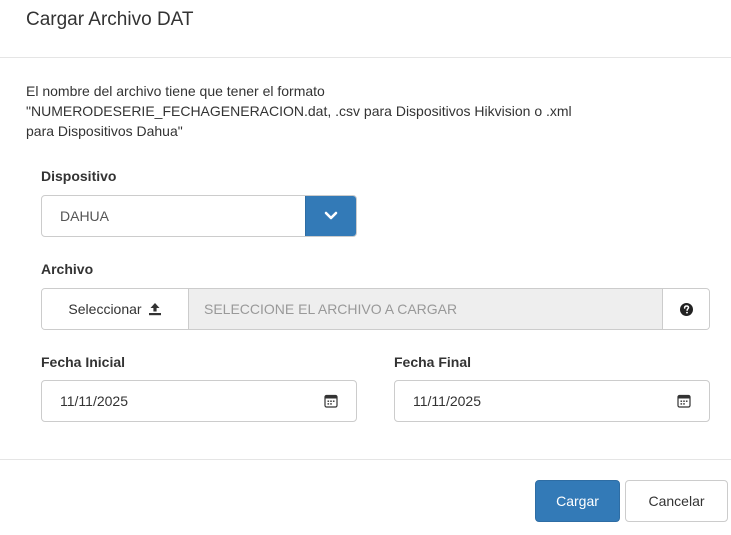  Describe the element at coordinates (365, 29) in the screenshot. I see `modal-header: Cargar Archivo DAT` at that location.